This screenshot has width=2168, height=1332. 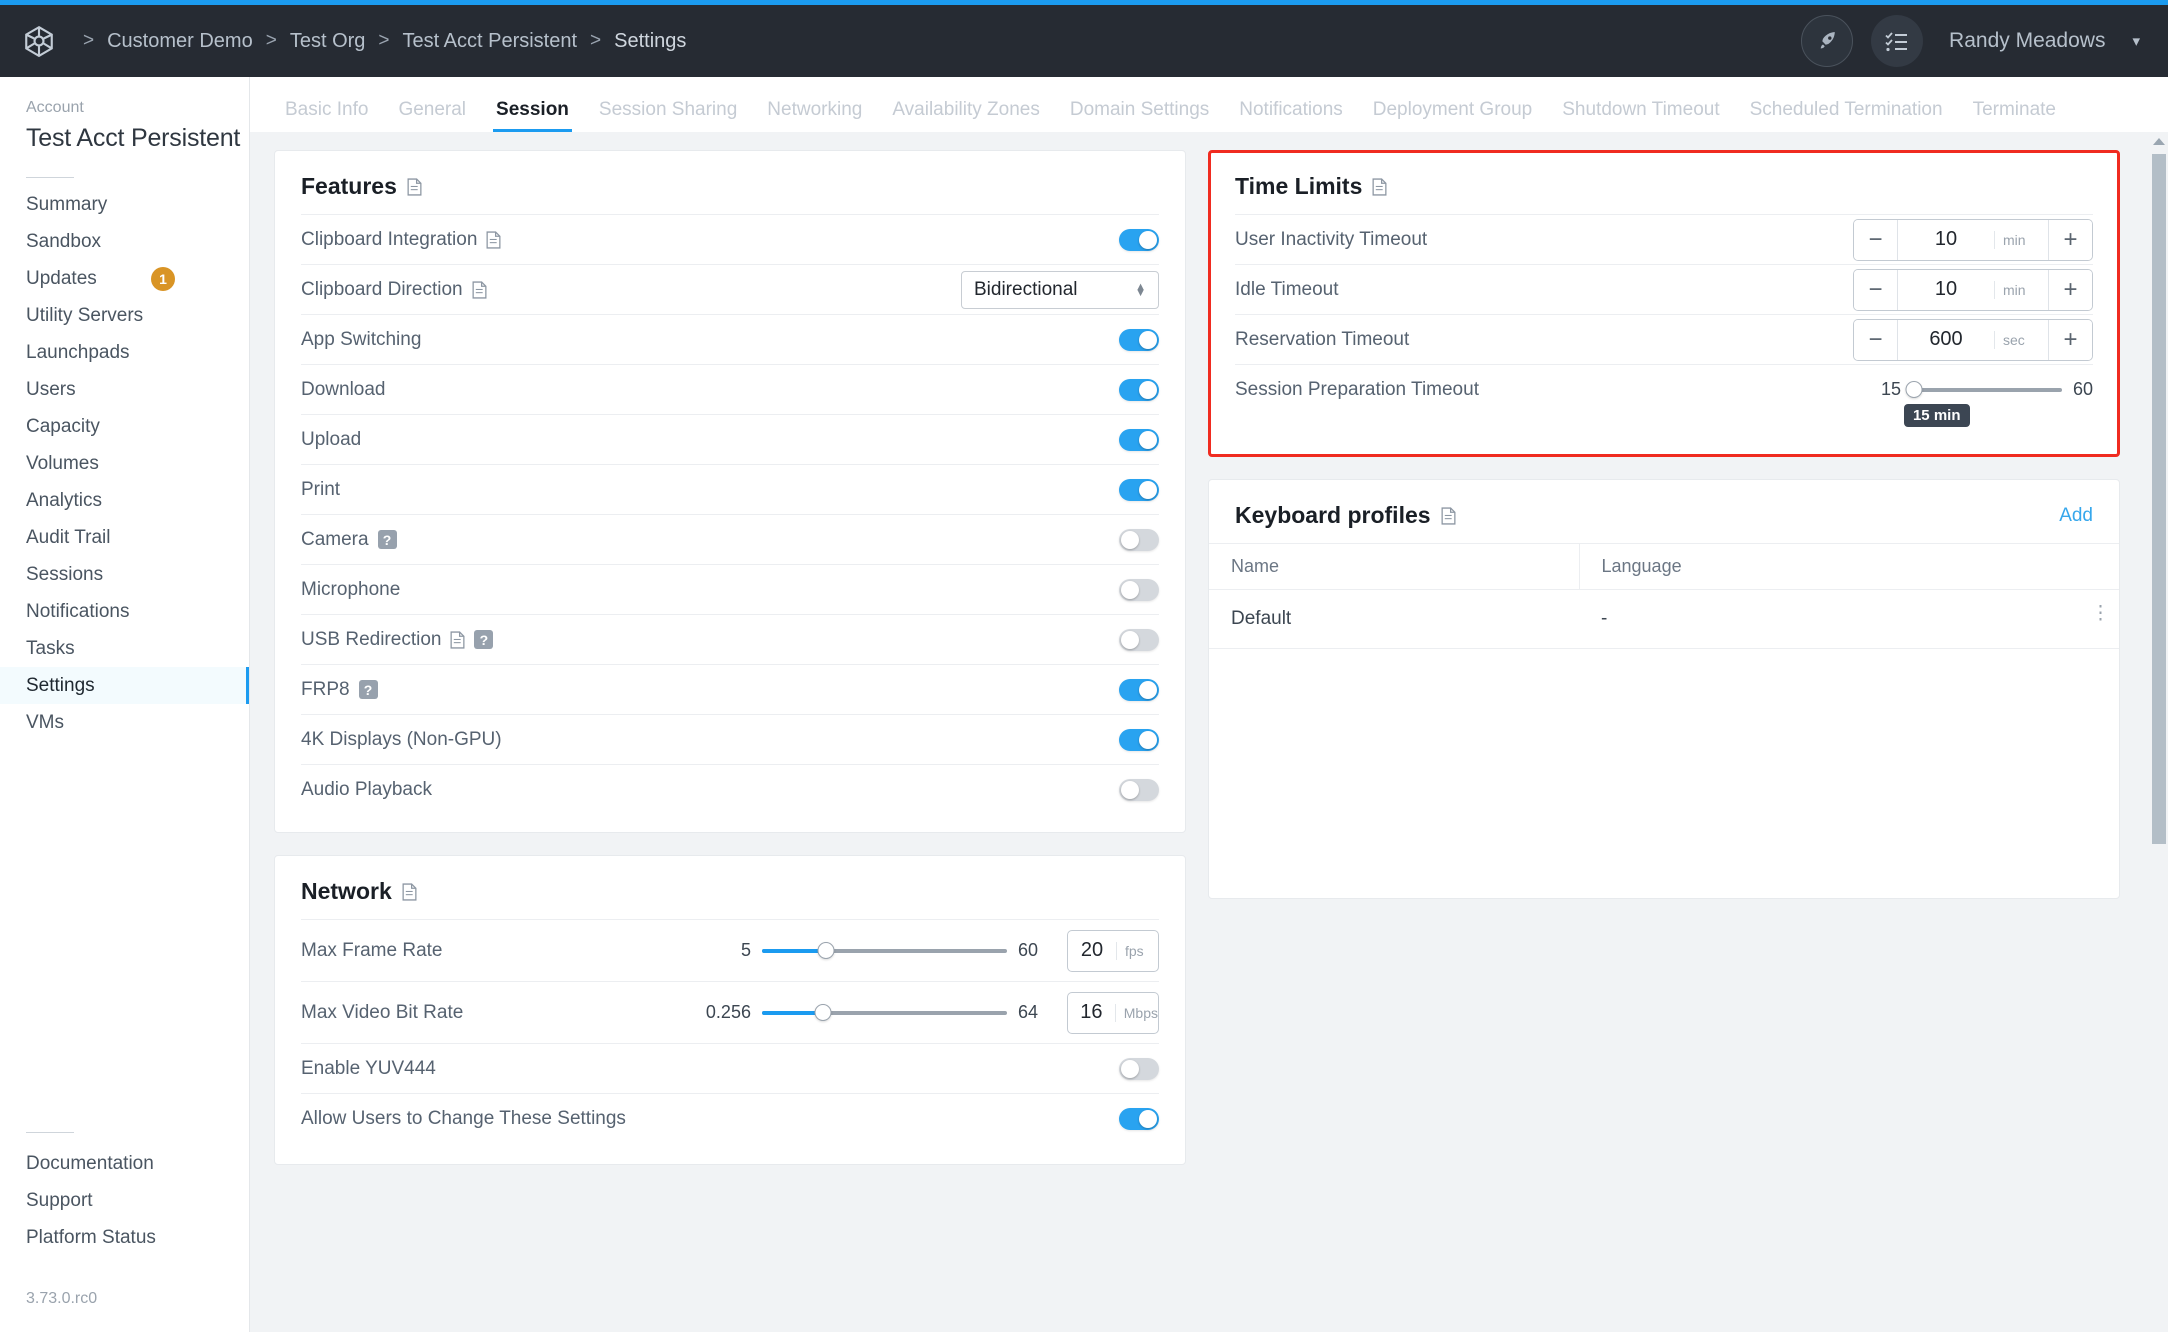 I want to click on toggle-usb-redirection, so click(x=1139, y=639).